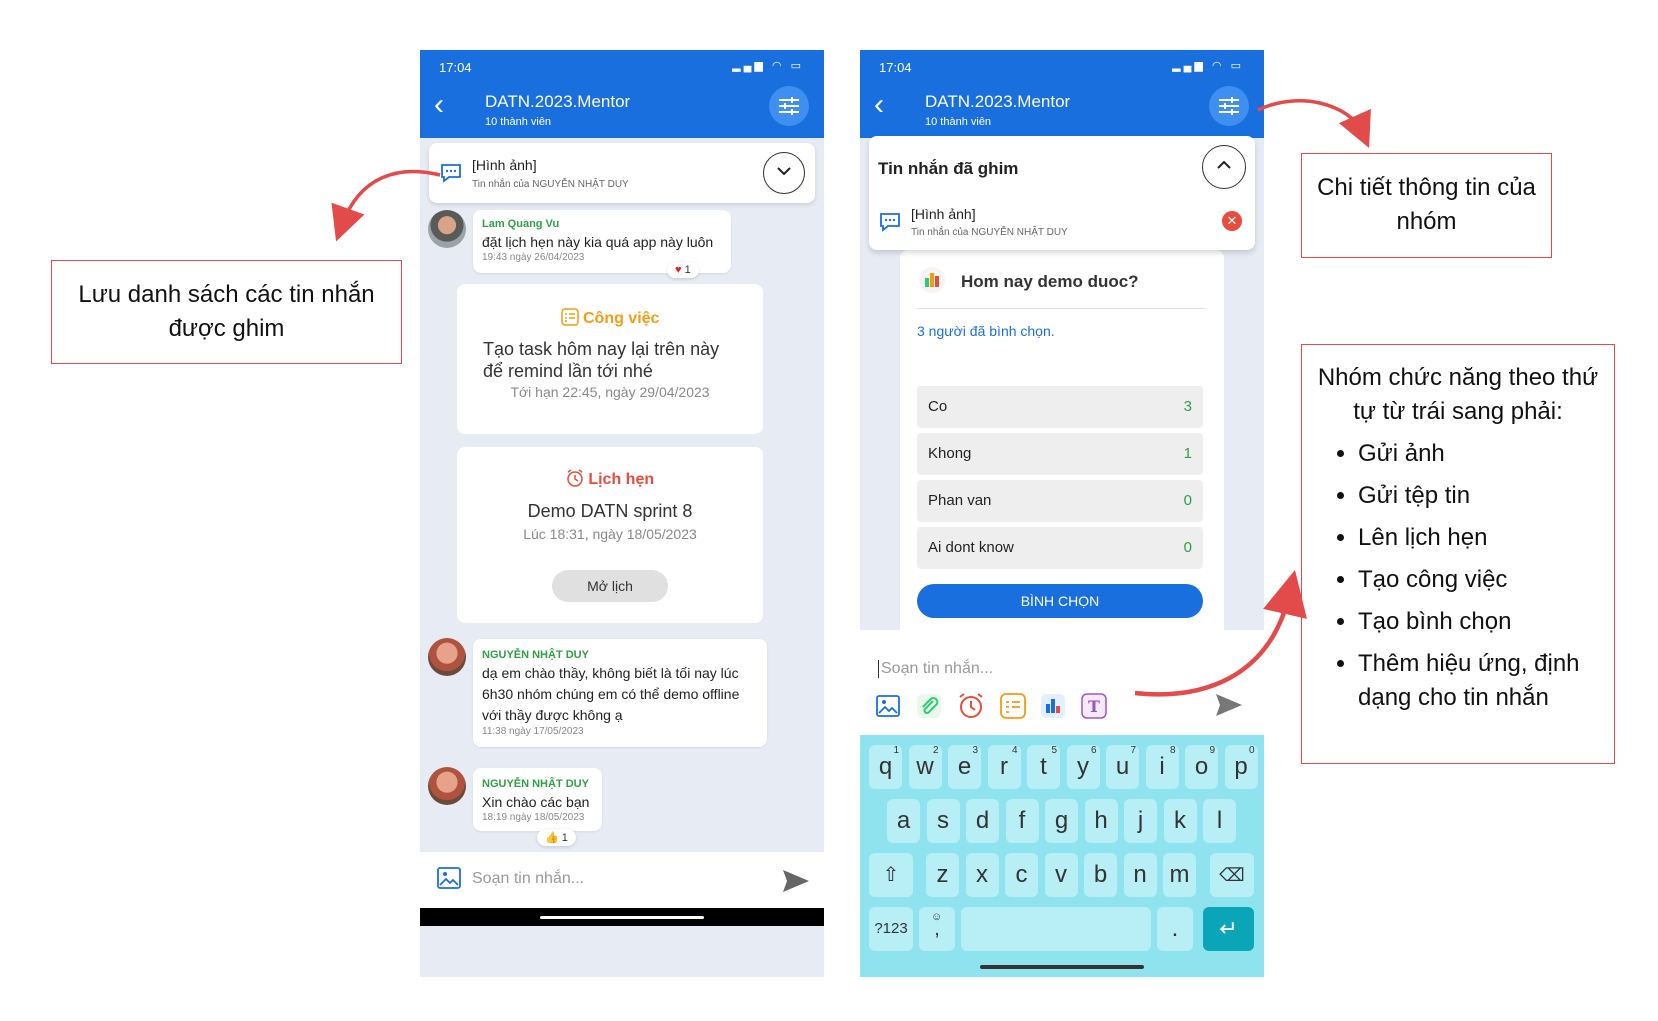 This screenshot has width=1658, height=1021. Describe the element at coordinates (556, 837) in the screenshot. I see `thumbs-up-reaction: 👍 1` at that location.